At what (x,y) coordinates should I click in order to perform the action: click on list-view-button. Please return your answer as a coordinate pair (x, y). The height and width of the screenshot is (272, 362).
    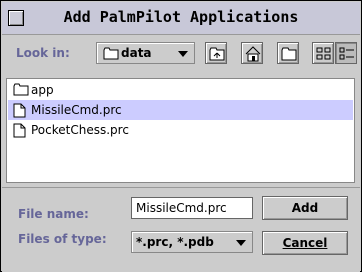
    Looking at the image, I should click on (323, 53).